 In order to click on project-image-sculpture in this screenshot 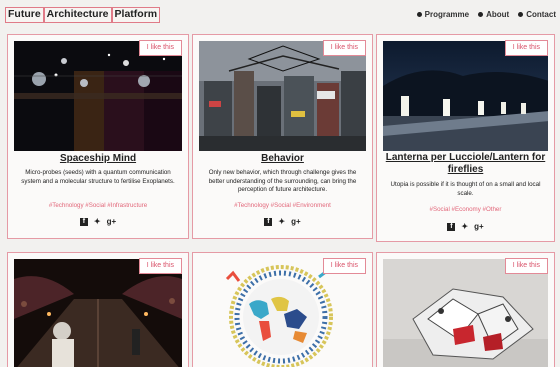, I will do `click(465, 313)`.